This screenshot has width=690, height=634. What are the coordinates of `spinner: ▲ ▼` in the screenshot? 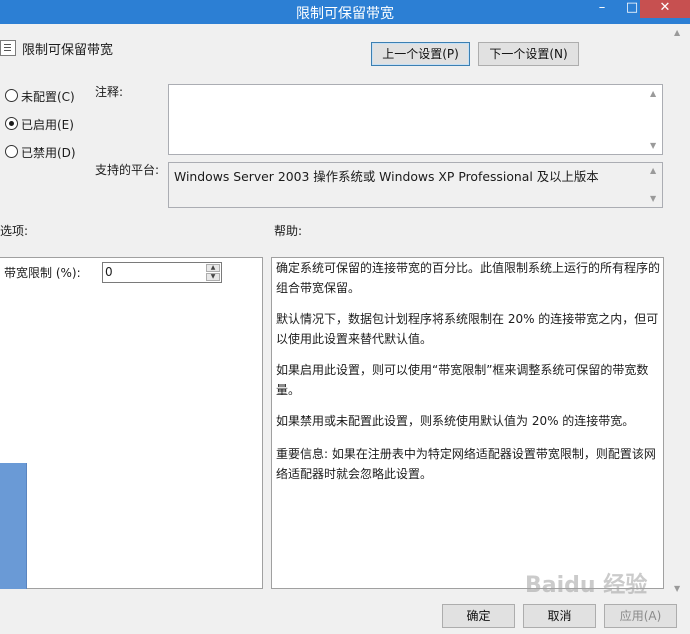 It's located at (213, 272).